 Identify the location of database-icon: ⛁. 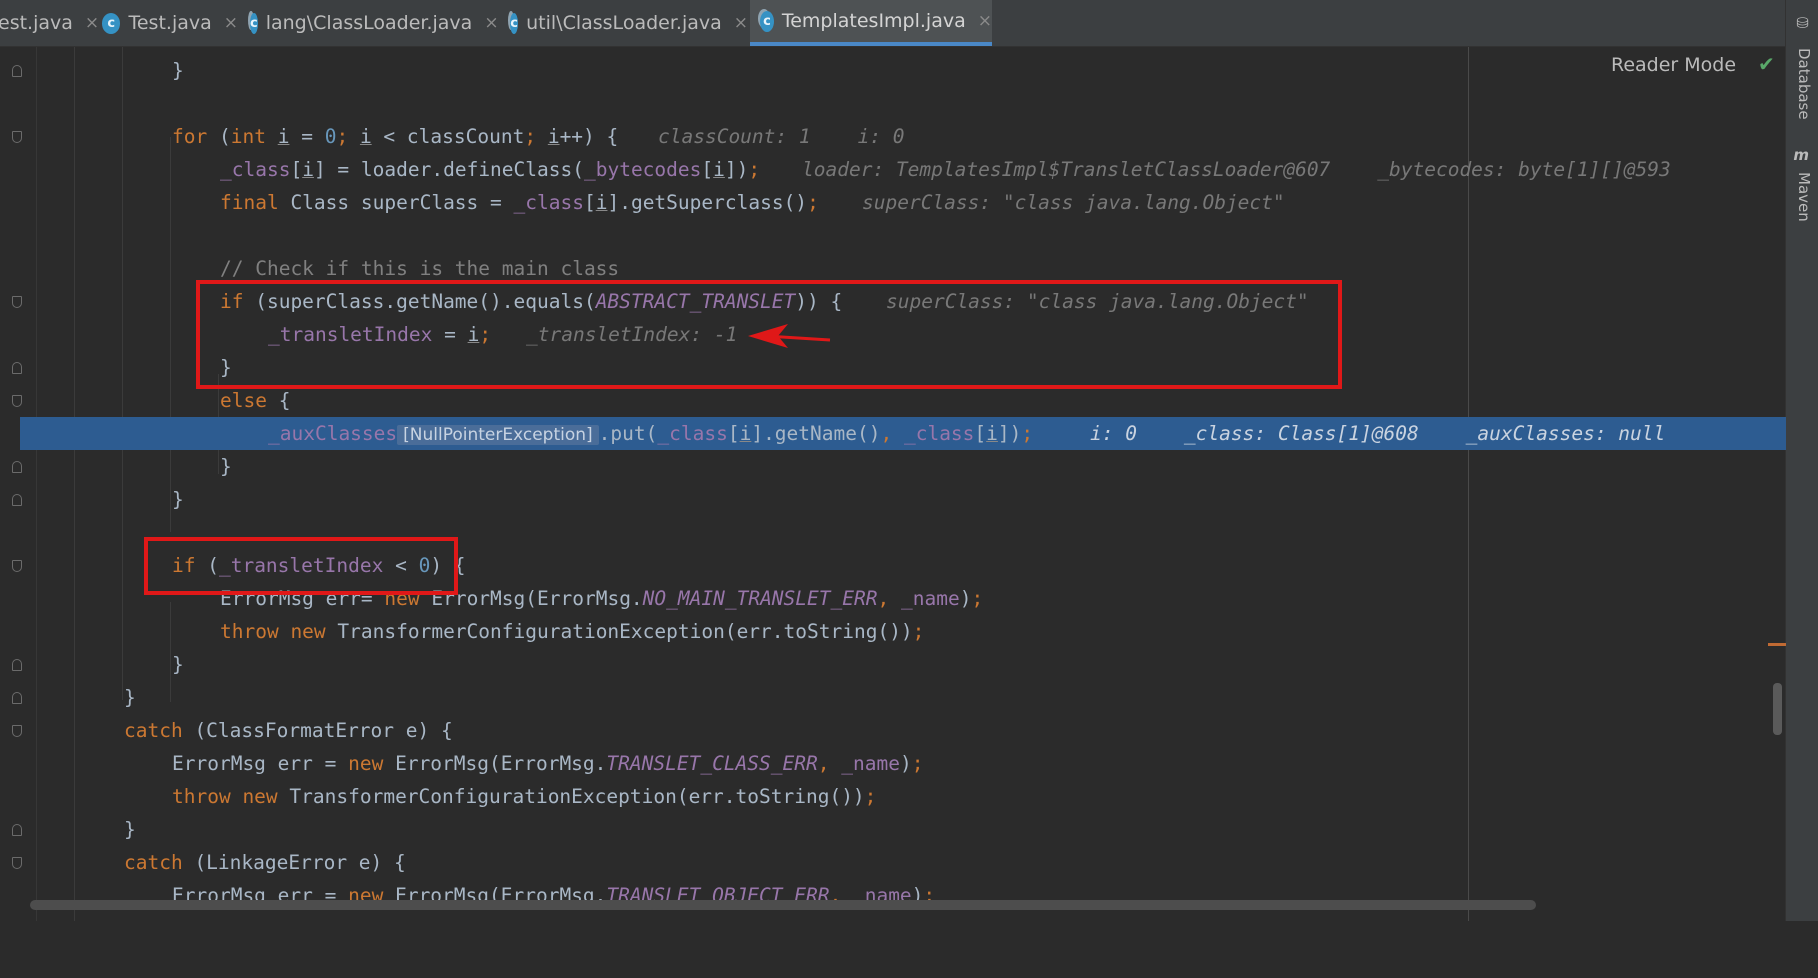
(1802, 23).